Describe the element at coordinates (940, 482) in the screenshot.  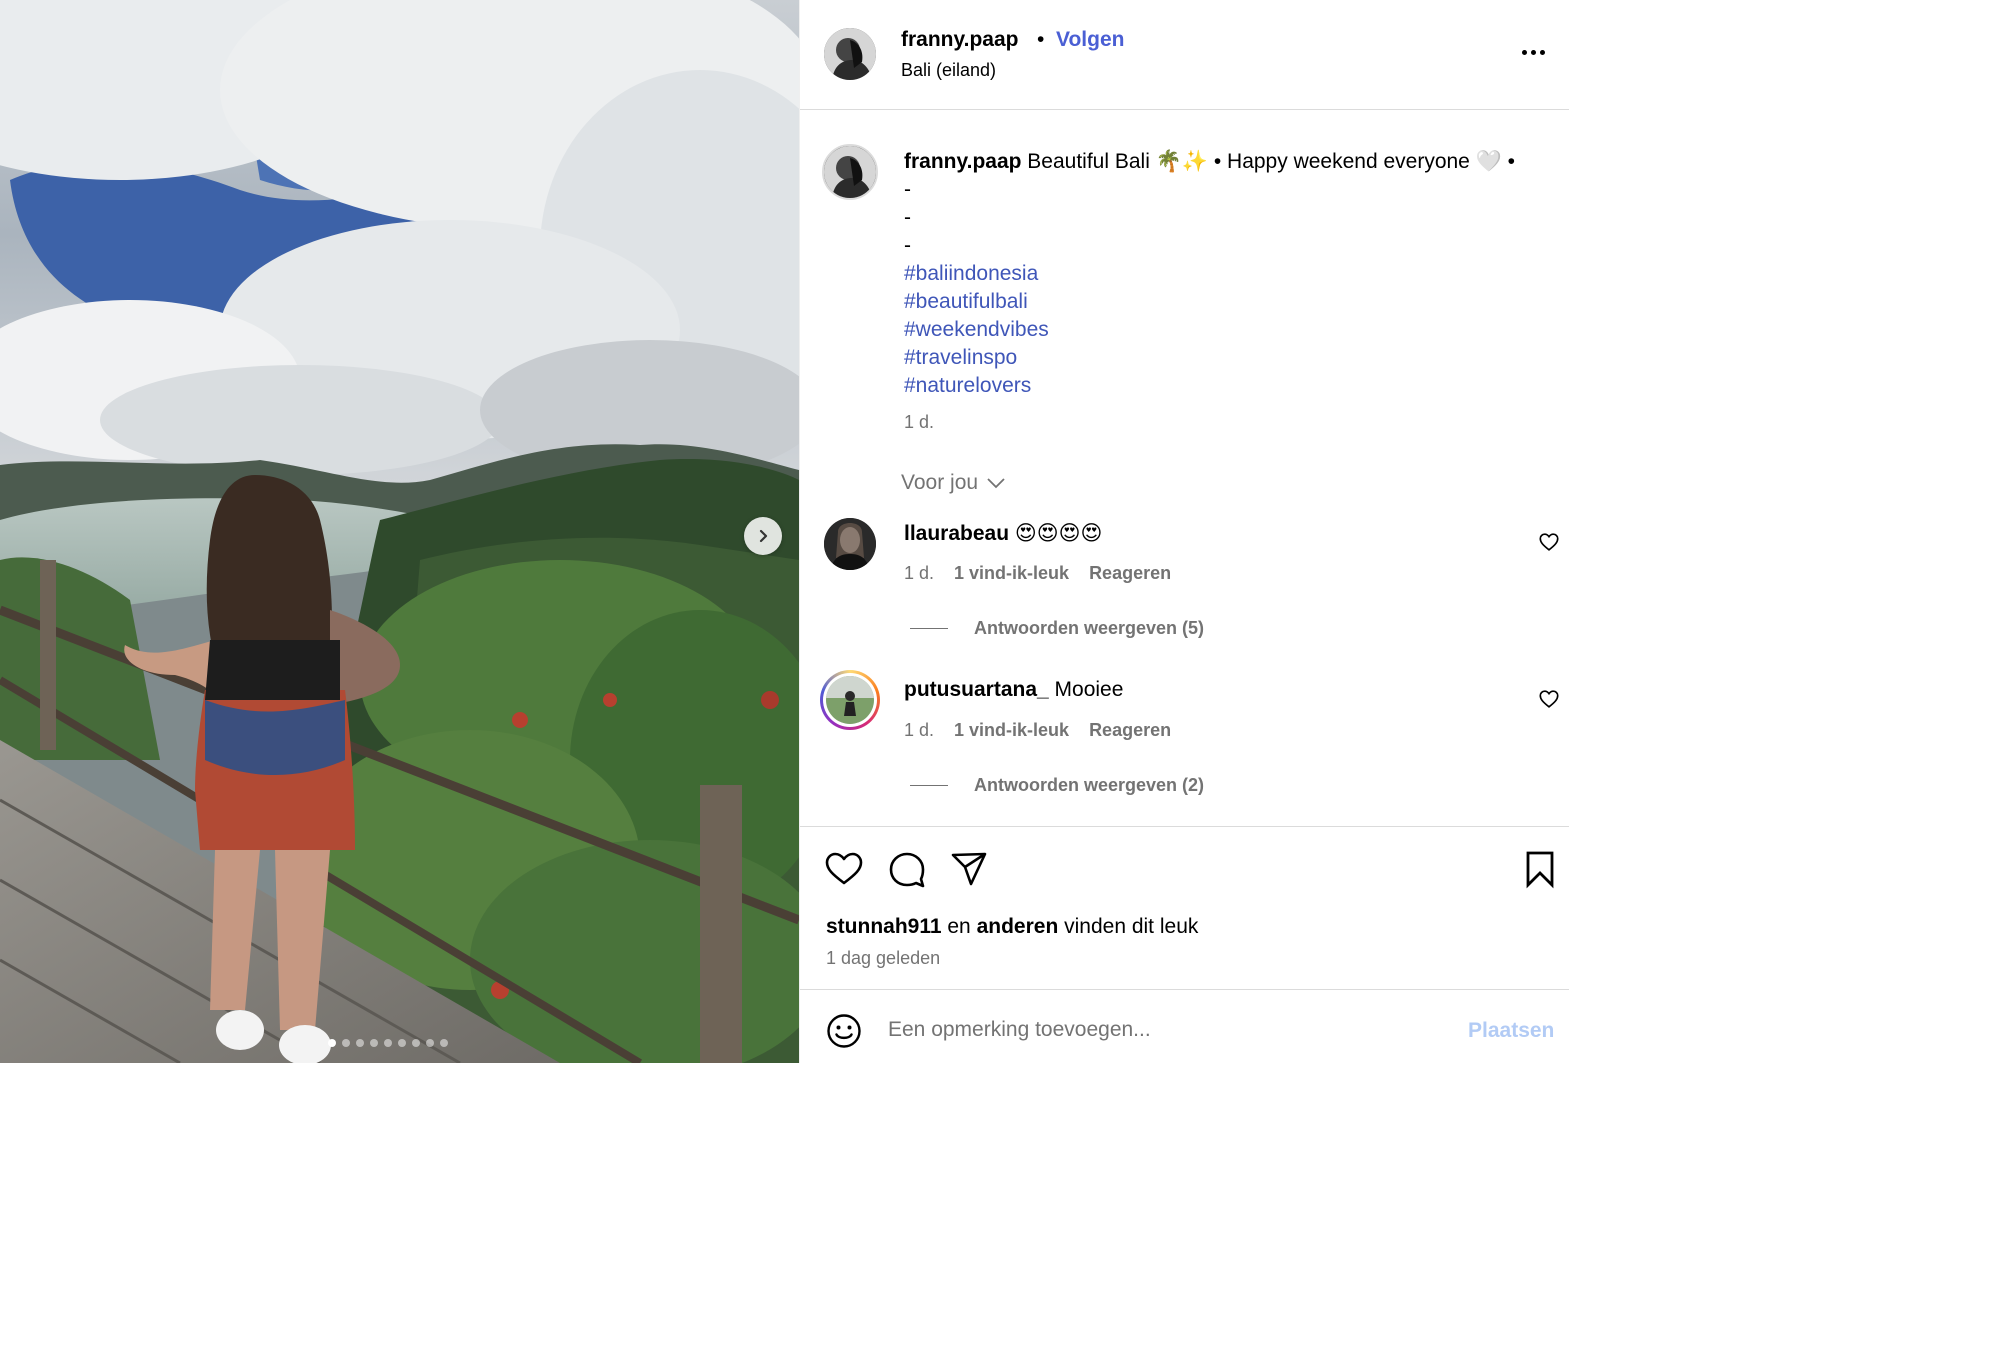
I see `sort-label: Voor jou` at that location.